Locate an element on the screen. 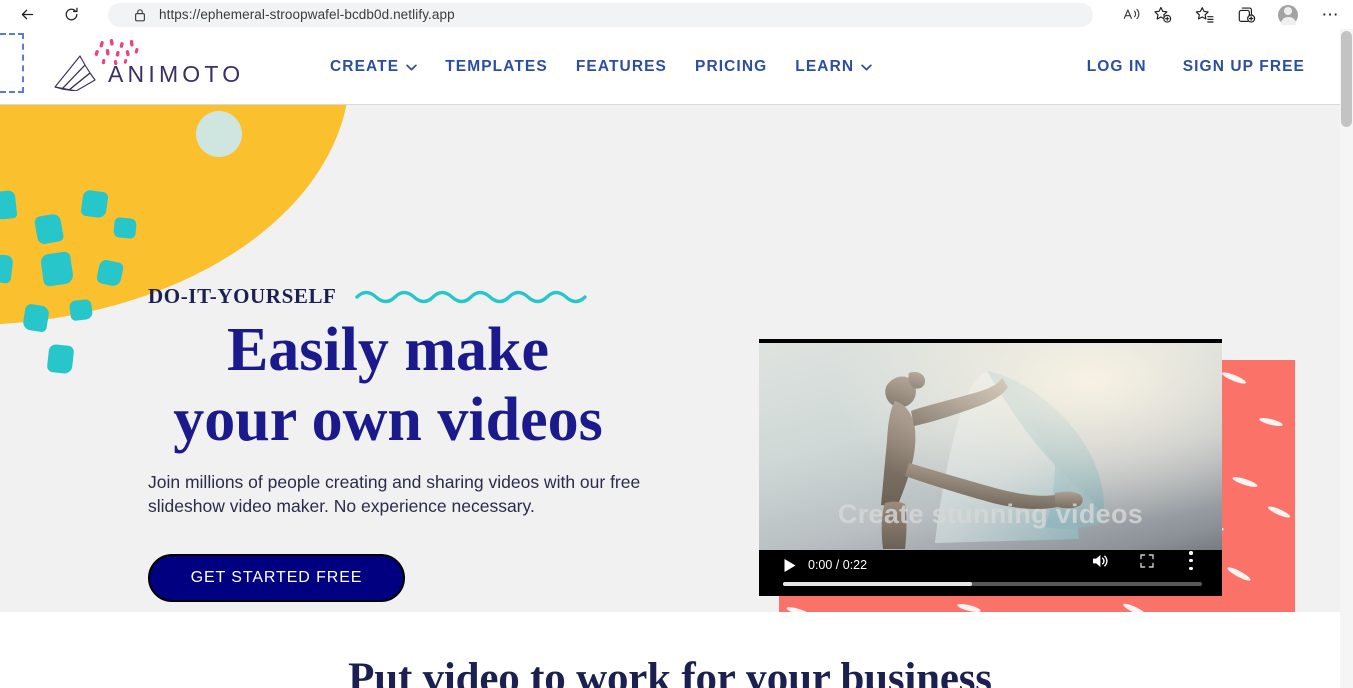 Image resolution: width=1353 pixels, height=688 pixels. sky-gradient is located at coordinates (990, 453).